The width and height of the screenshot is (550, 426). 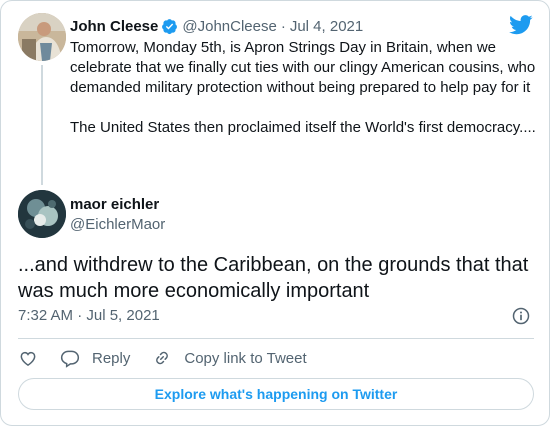 I want to click on avatar-maor-eichler, so click(x=42, y=214).